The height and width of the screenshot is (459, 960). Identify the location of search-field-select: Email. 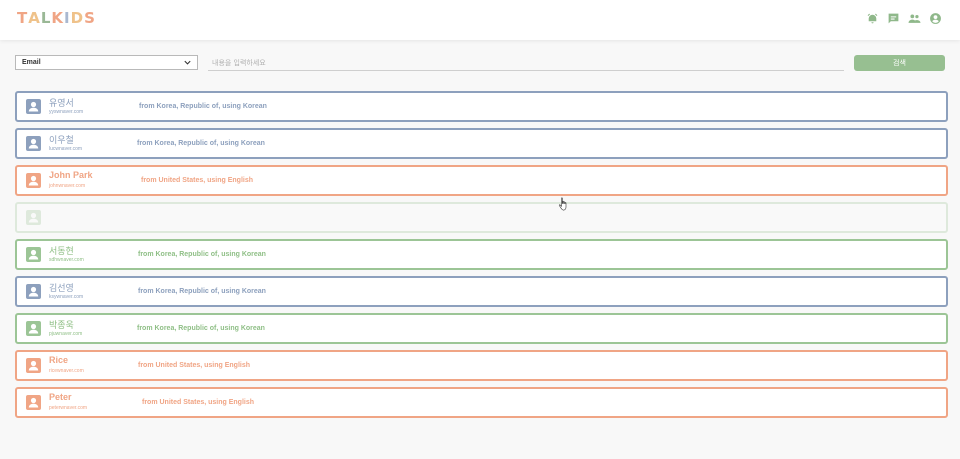
(106, 62).